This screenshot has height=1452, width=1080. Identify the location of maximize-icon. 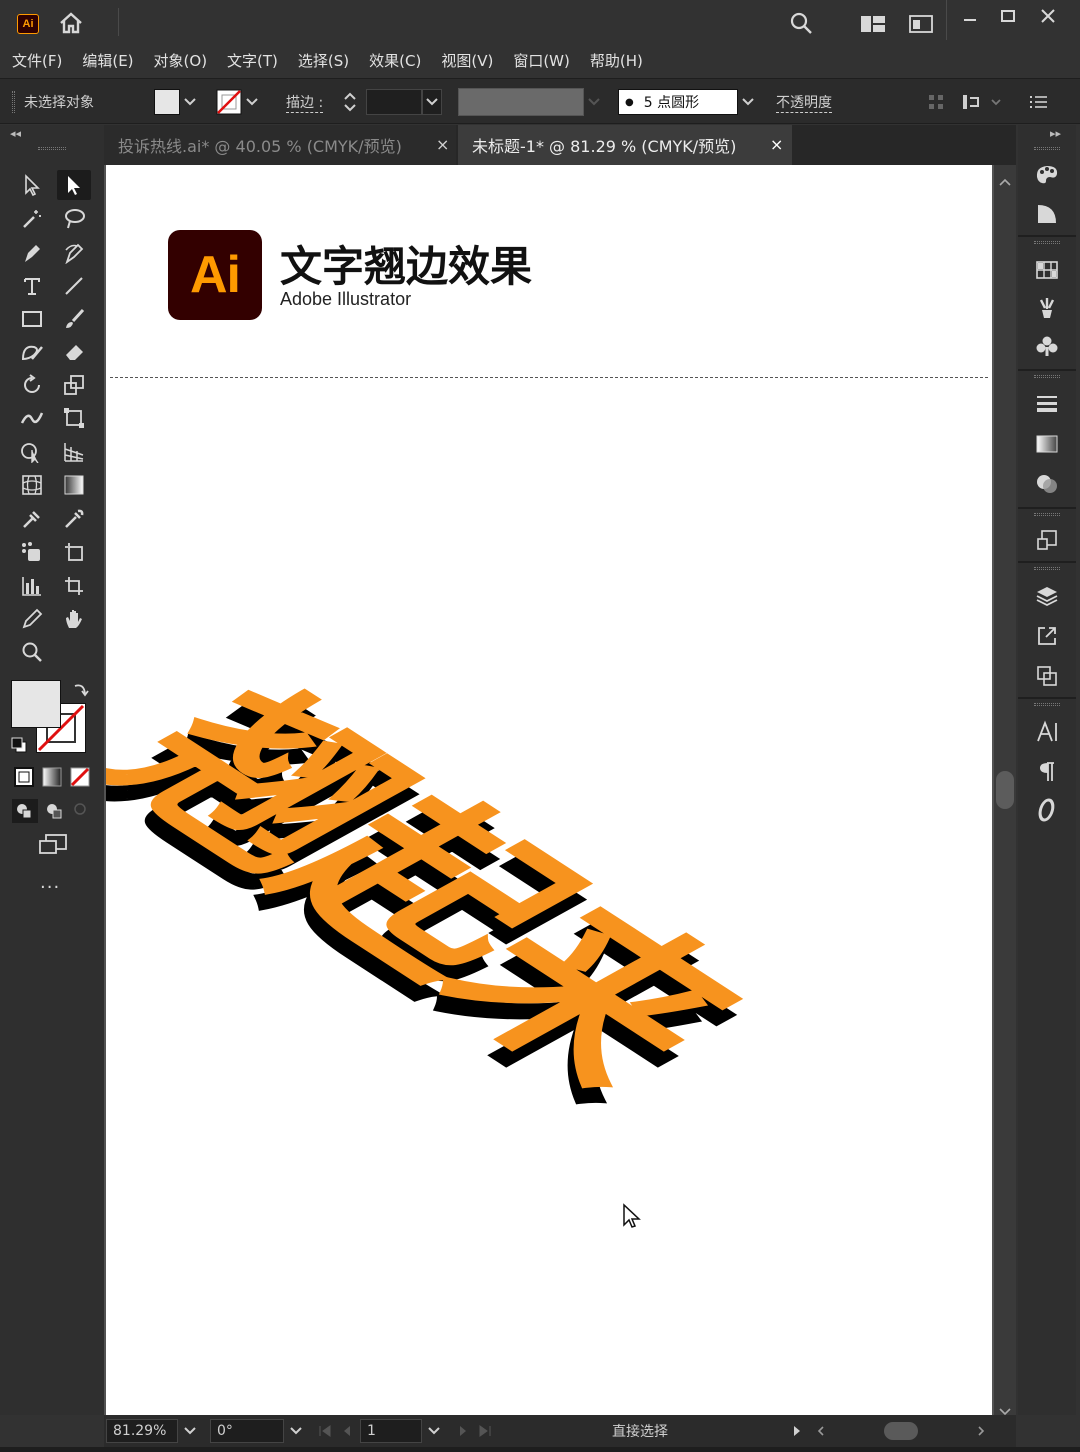
(1008, 16).